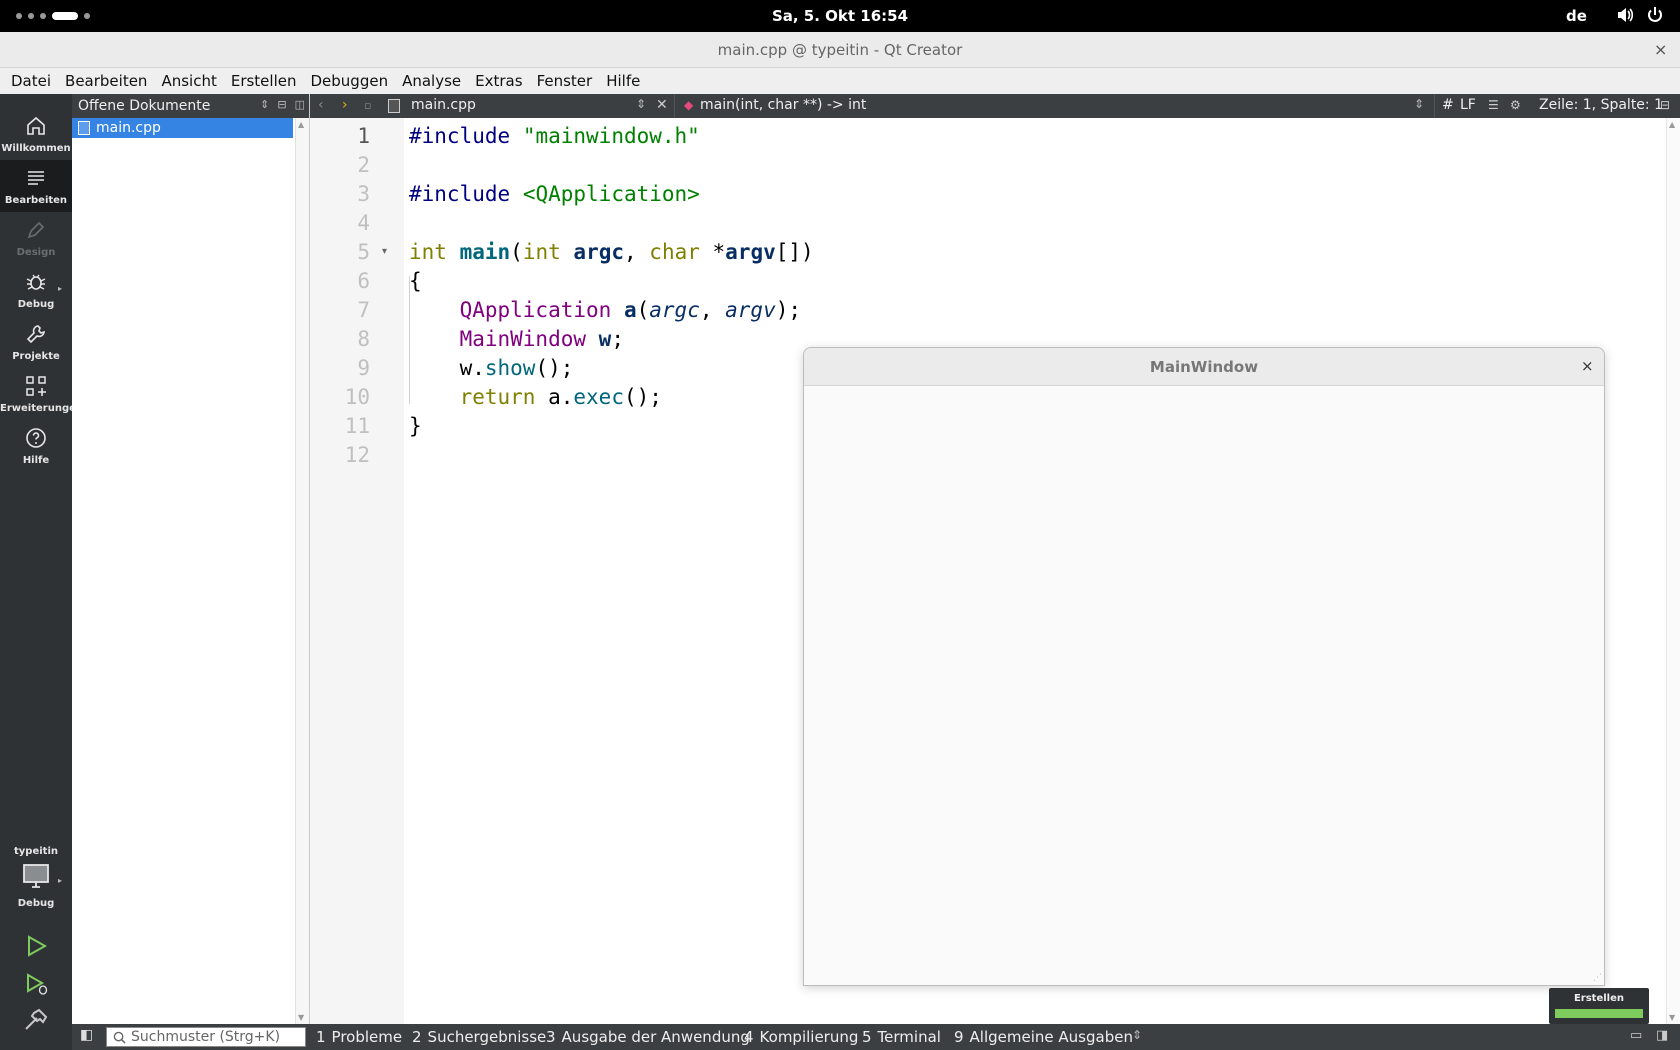 This screenshot has width=1680, height=1050. I want to click on tab-number: 2, so click(417, 1037).